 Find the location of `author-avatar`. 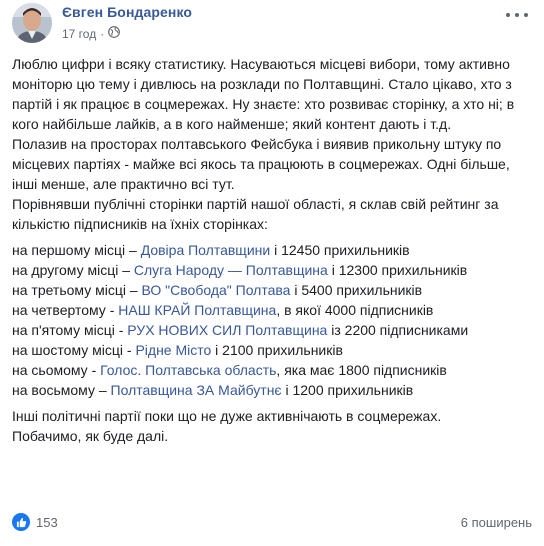

author-avatar is located at coordinates (32, 23).